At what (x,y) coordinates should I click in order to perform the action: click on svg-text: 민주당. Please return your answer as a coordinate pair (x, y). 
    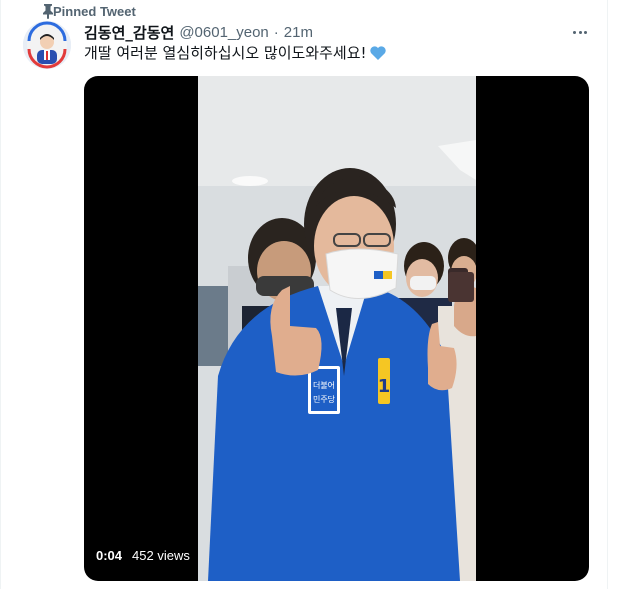
    Looking at the image, I should click on (324, 399).